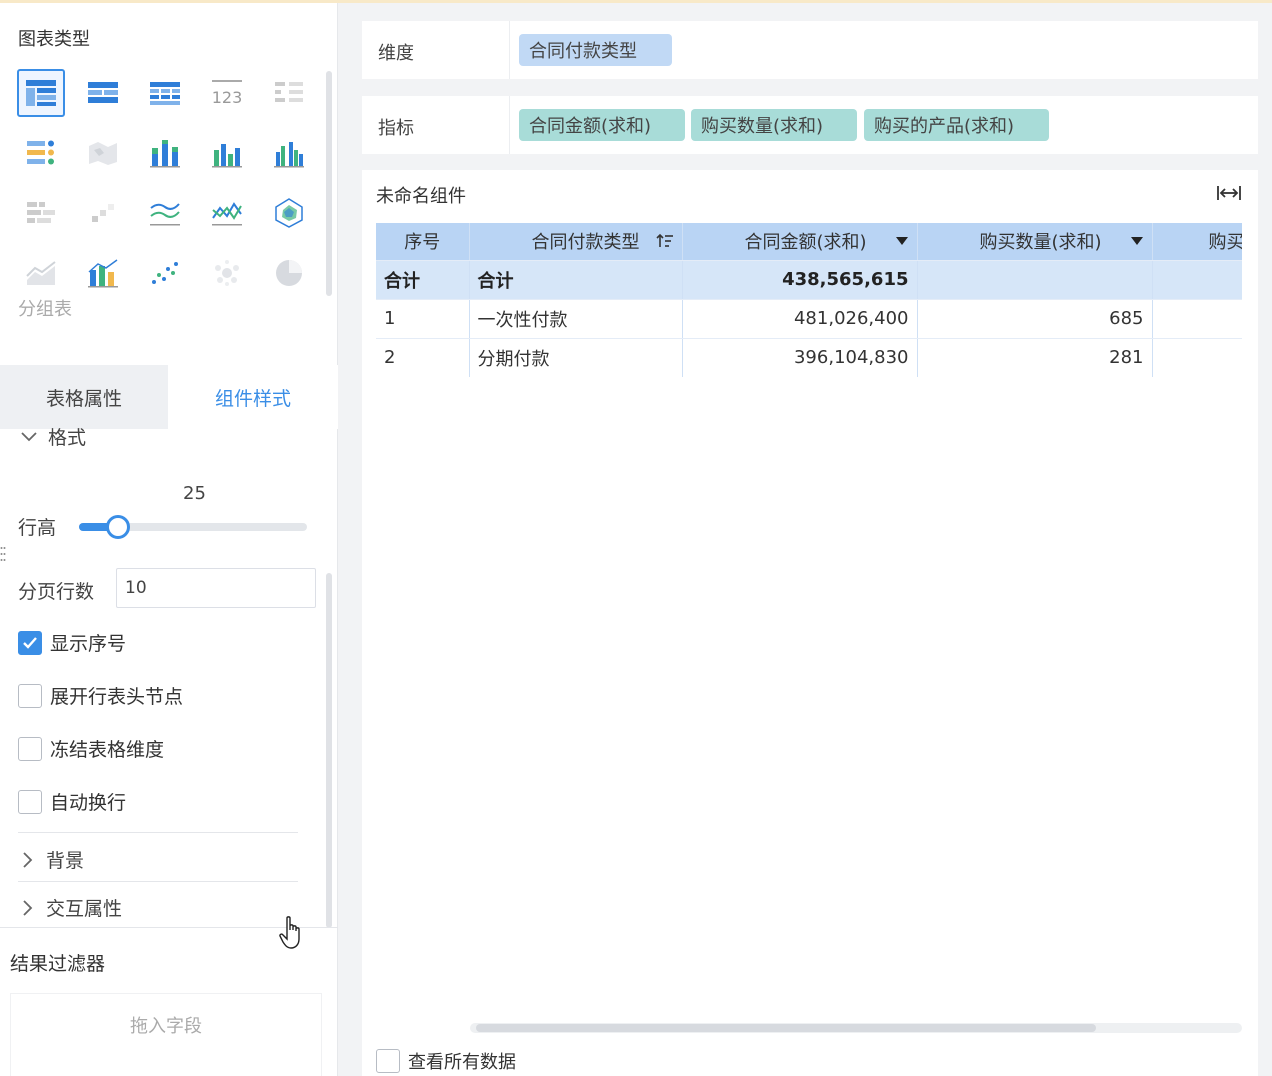 This screenshot has width=1272, height=1076. Describe the element at coordinates (103, 273) in the screenshot. I see `combo-chart-icon` at that location.